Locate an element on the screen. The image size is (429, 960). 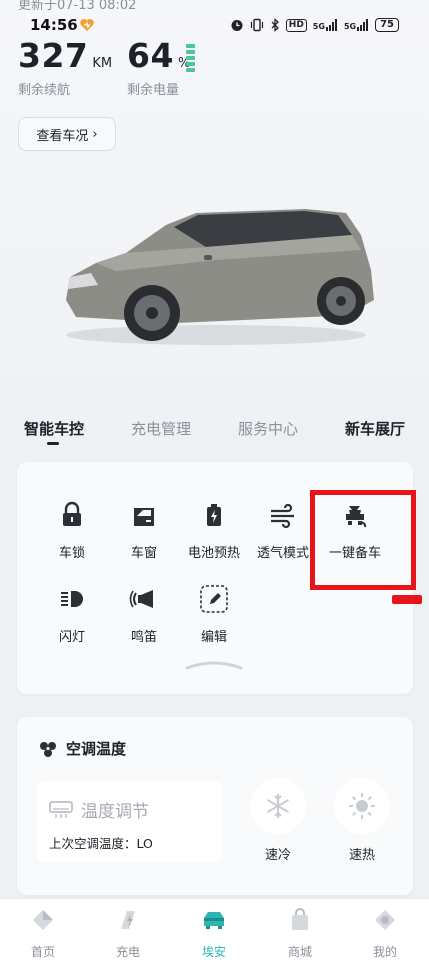
snowflake-icon is located at coordinates (278, 806).